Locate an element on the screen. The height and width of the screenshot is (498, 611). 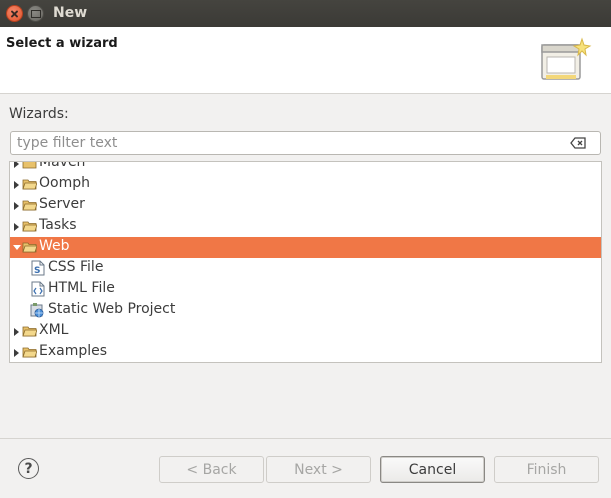
tree-item-web: Web is located at coordinates (305, 247).